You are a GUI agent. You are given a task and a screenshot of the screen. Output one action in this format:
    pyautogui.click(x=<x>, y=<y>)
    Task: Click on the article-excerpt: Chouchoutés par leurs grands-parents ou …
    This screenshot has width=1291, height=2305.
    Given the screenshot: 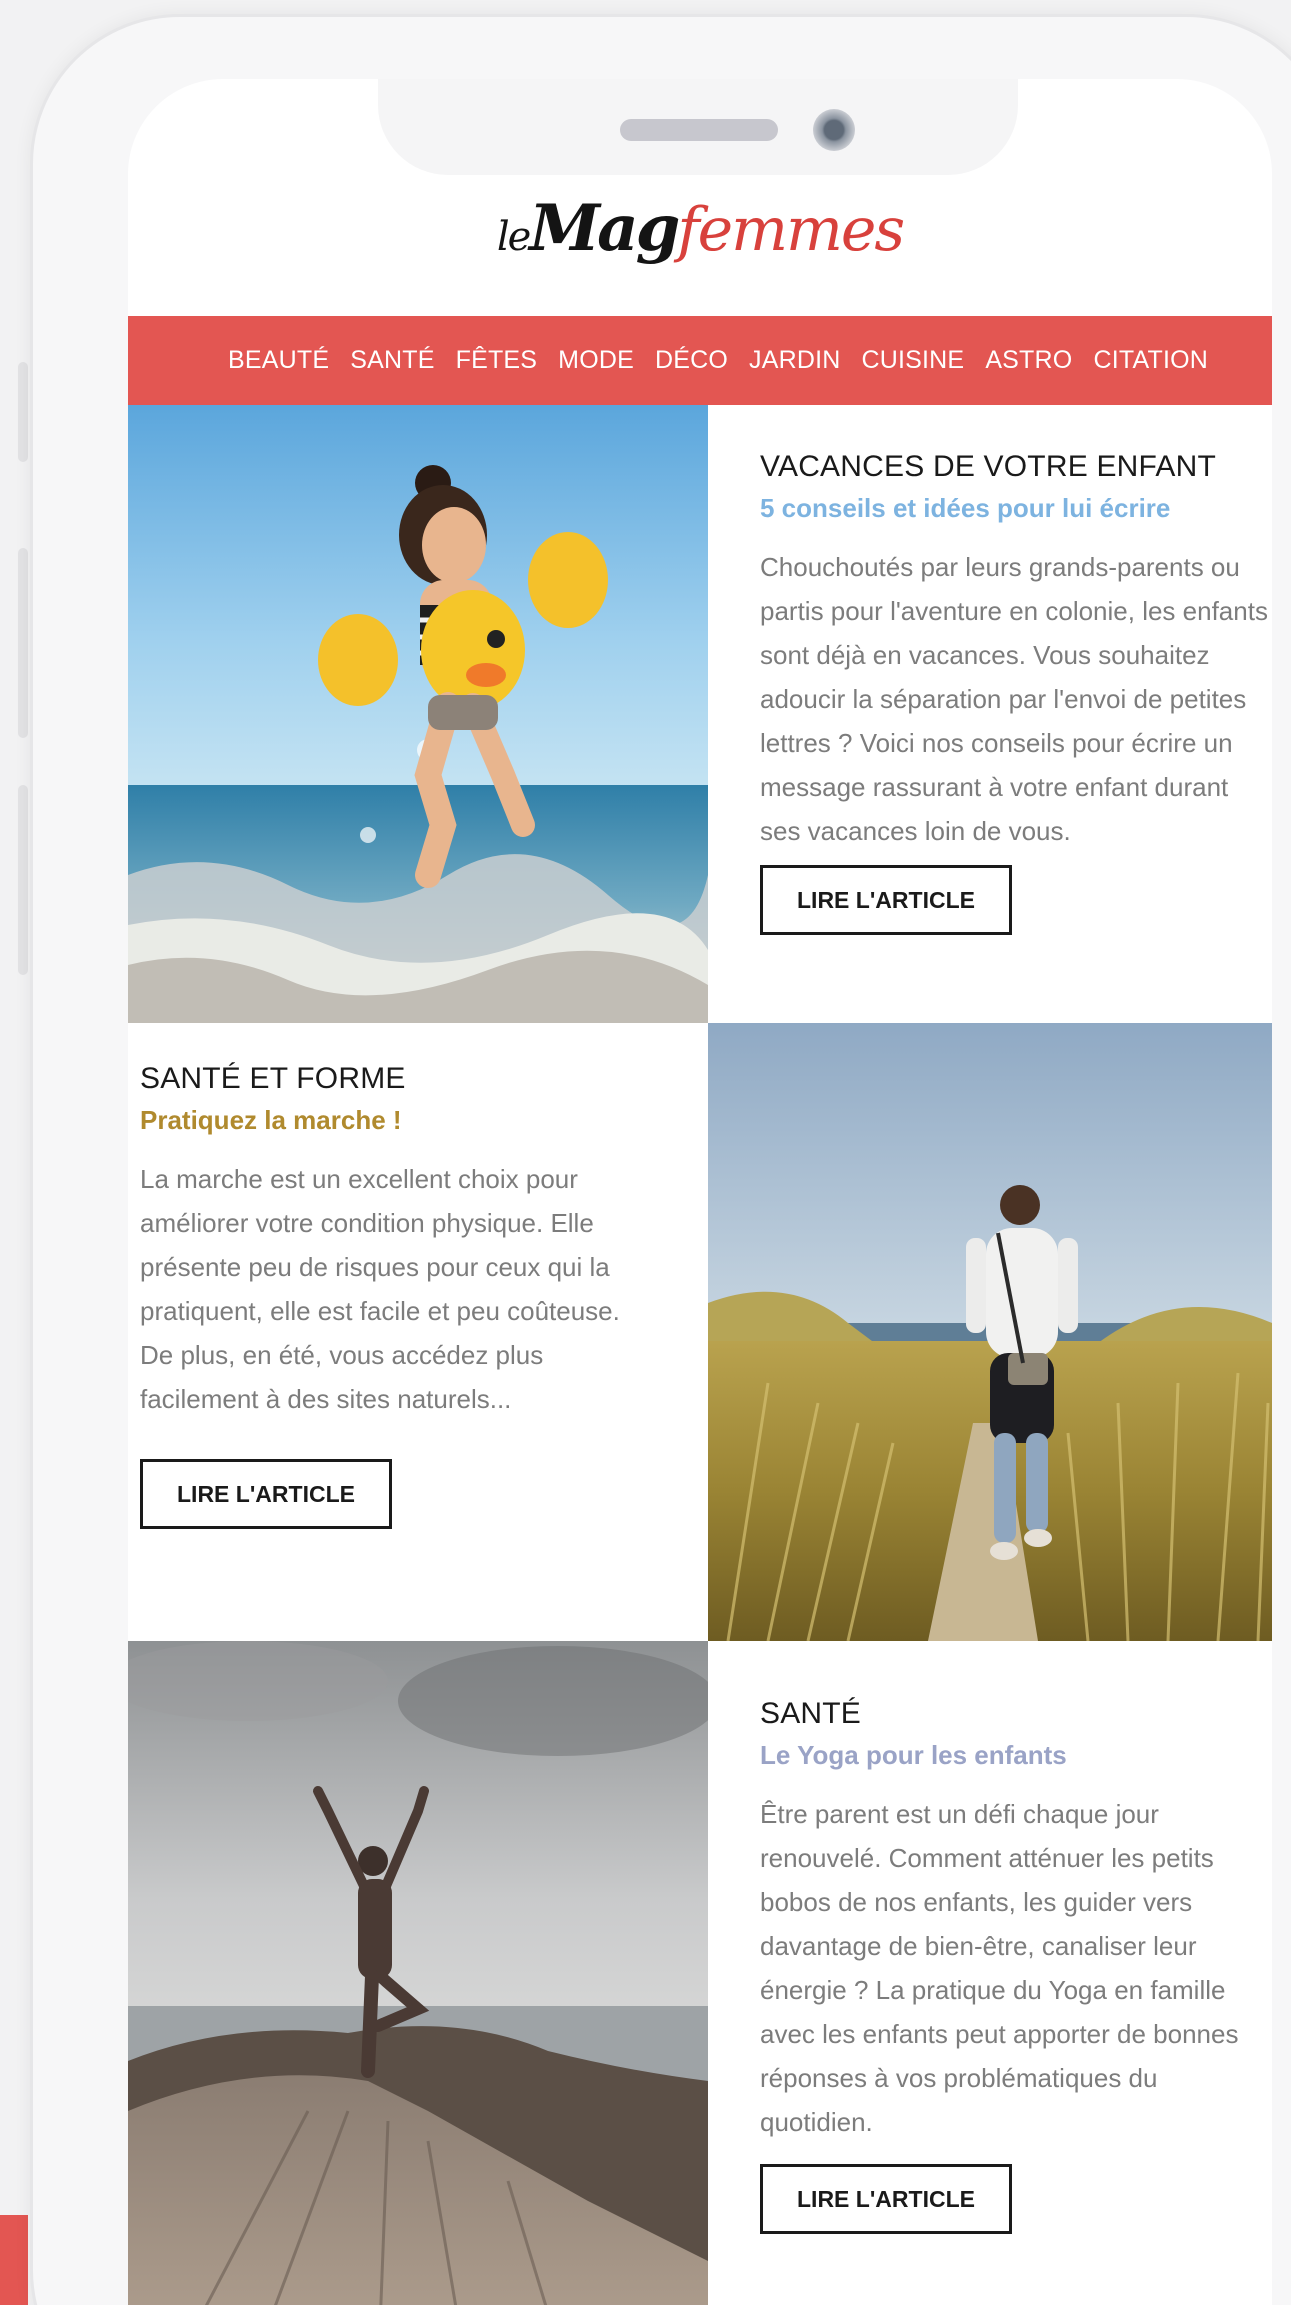 What is the action you would take?
    pyautogui.click(x=1014, y=699)
    